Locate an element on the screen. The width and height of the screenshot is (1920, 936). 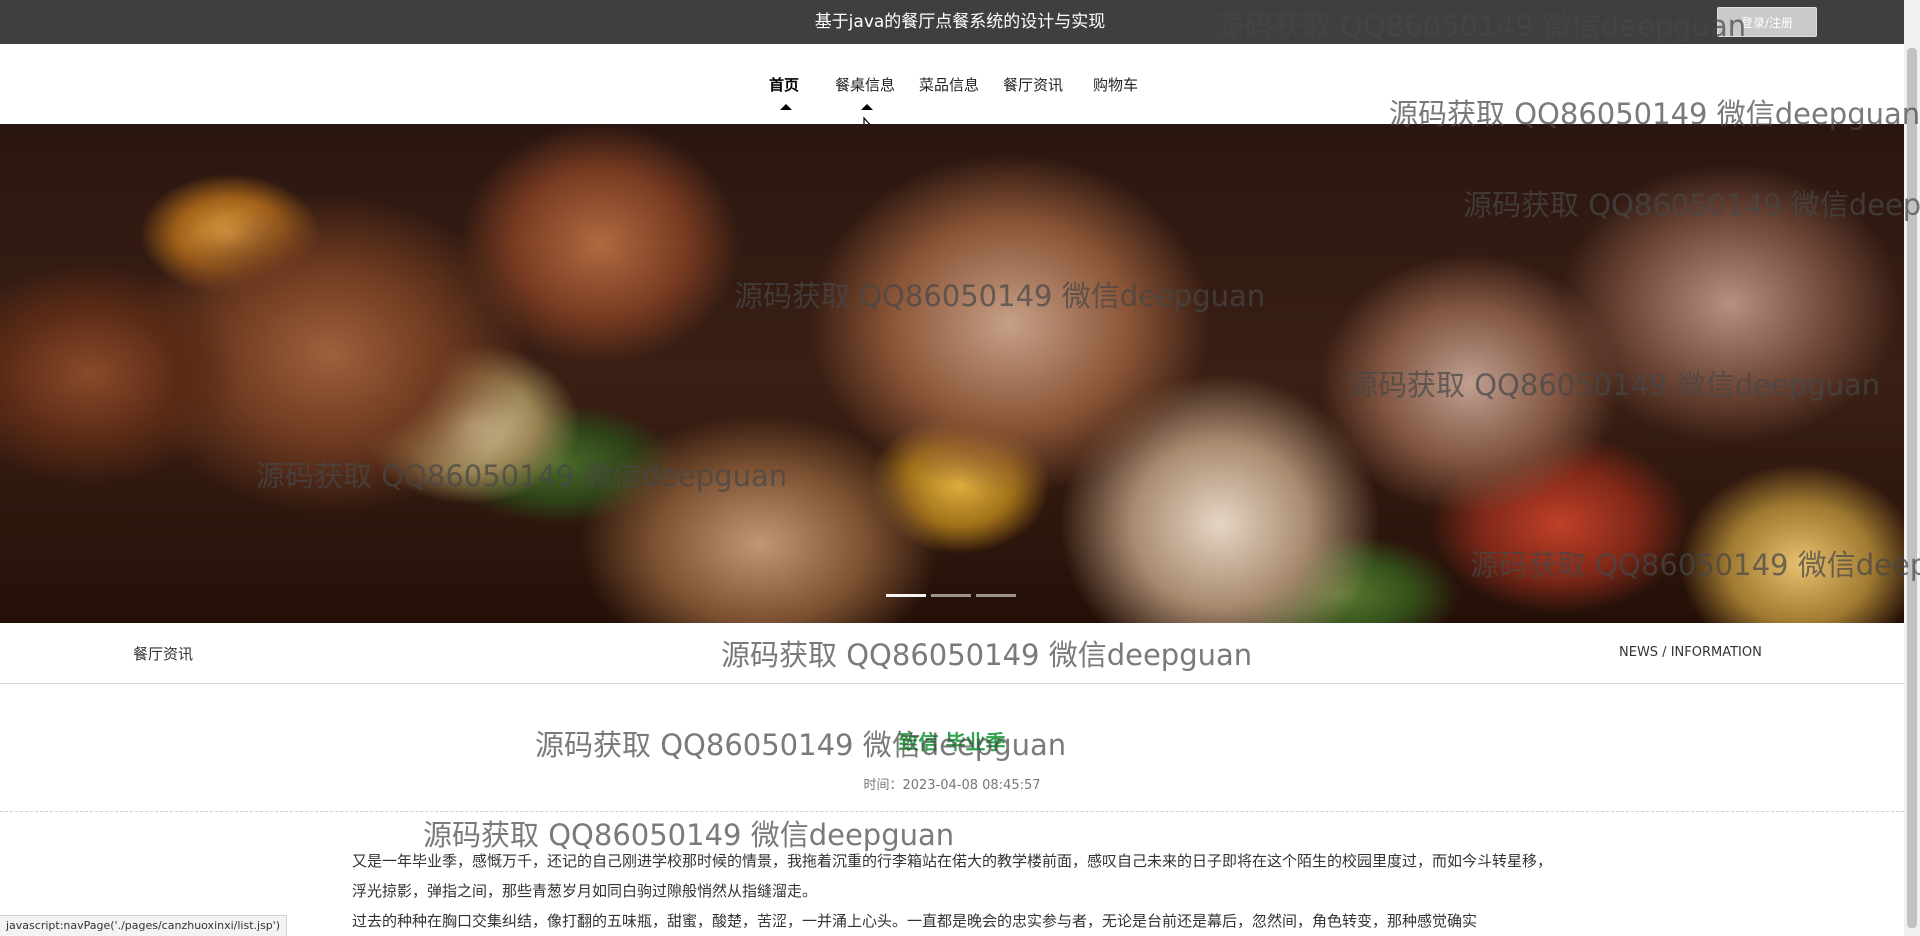
nav-active-indicator is located at coordinates (786, 107).